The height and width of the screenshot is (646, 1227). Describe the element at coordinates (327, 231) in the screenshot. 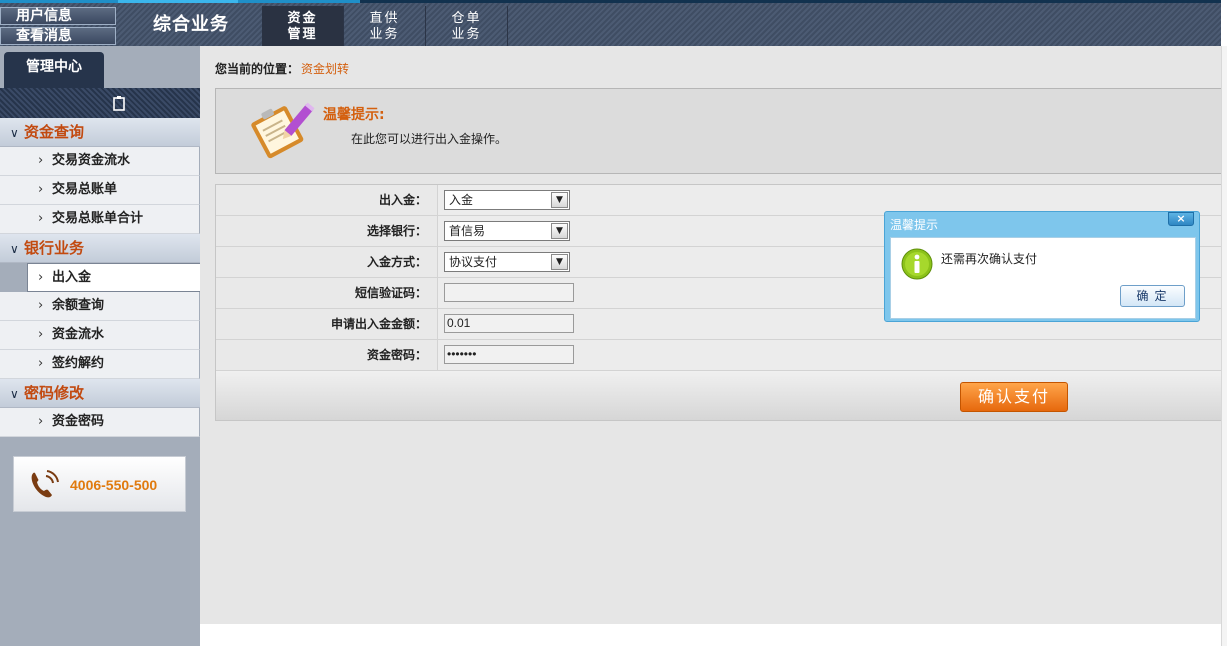

I see `form-label: 选择银行：` at that location.